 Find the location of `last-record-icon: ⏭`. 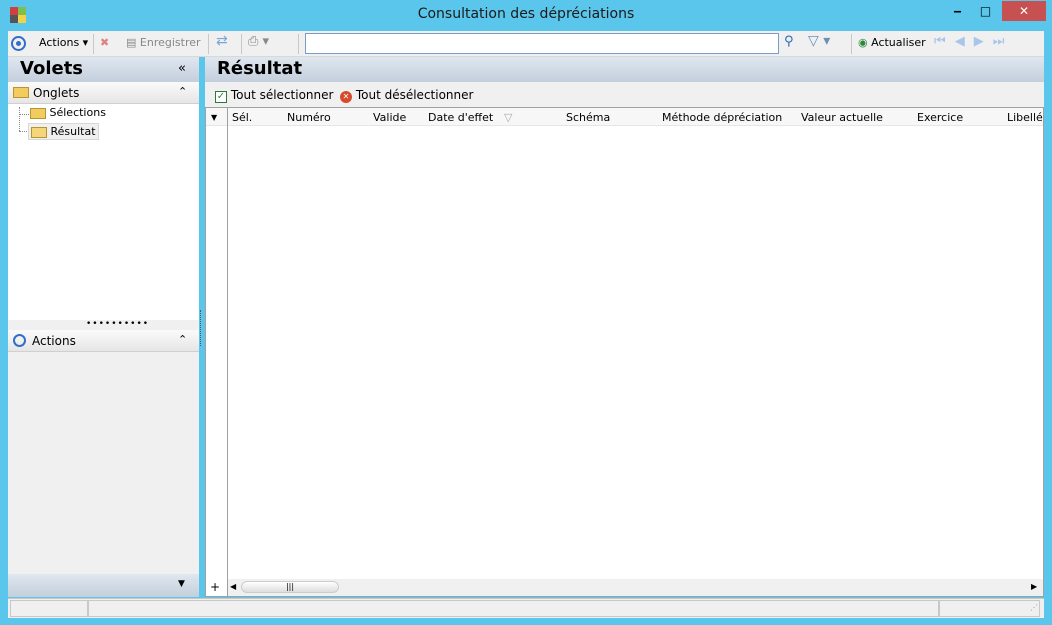

last-record-icon: ⏭ is located at coordinates (1003, 41).